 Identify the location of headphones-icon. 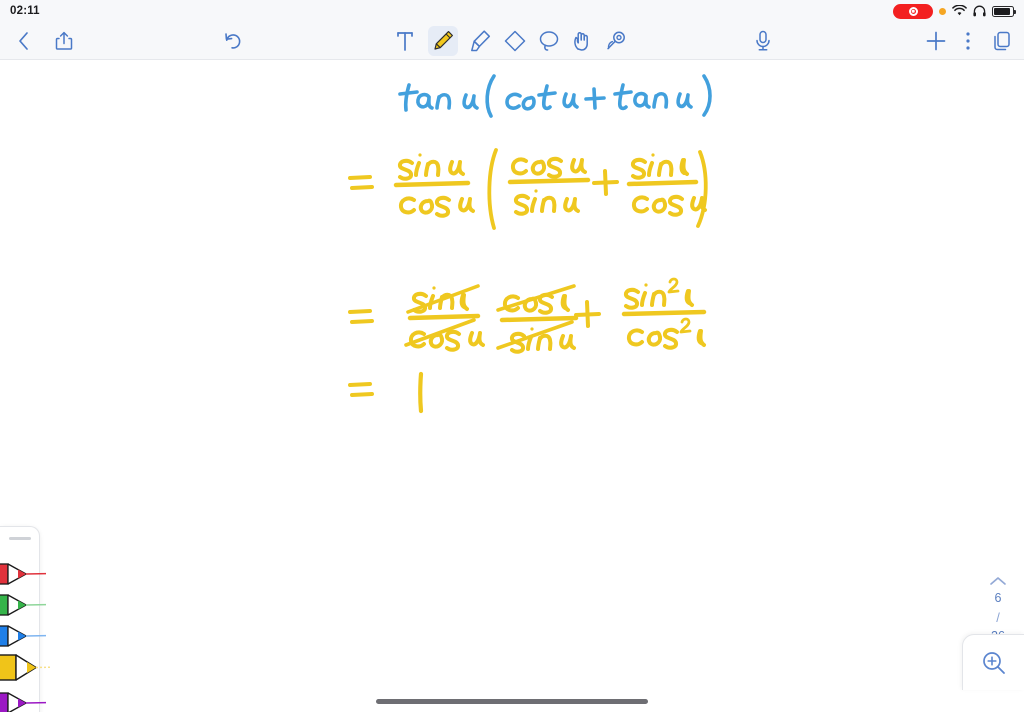
(979, 11).